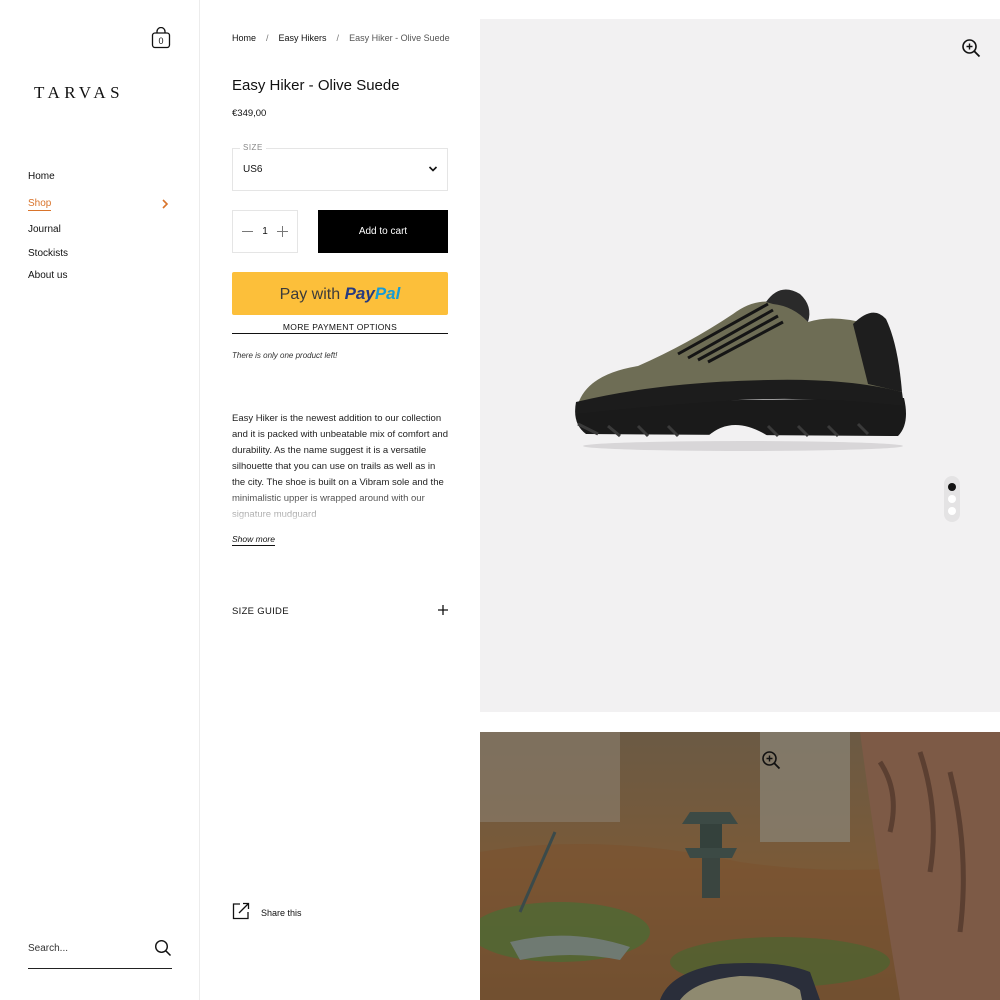 This screenshot has height=1000, width=1000. Describe the element at coordinates (340, 167) in the screenshot. I see `size-select: SIZE US6` at that location.